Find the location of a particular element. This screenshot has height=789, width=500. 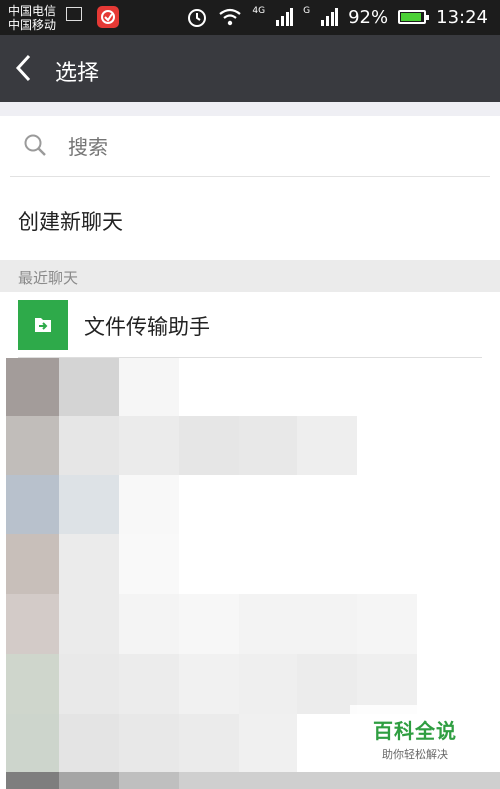

battery-level is located at coordinates (411, 17).